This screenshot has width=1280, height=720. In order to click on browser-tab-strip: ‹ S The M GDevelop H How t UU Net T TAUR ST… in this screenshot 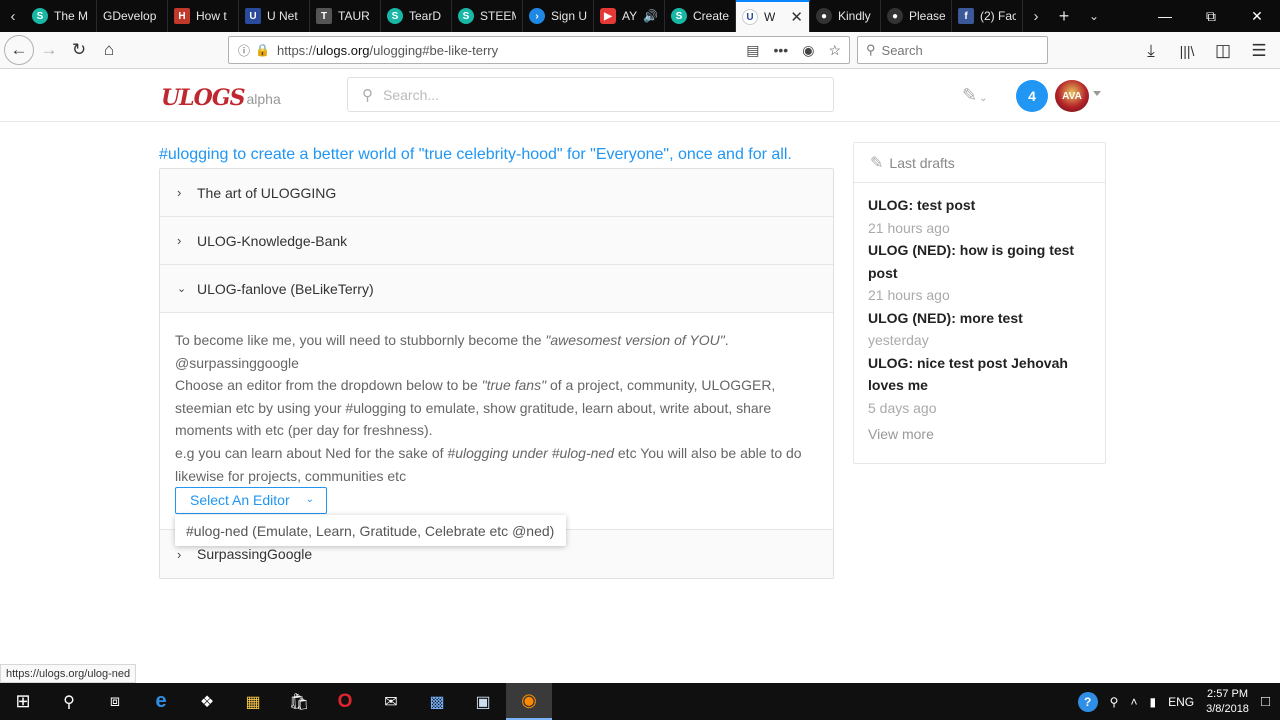, I will do `click(640, 16)`.